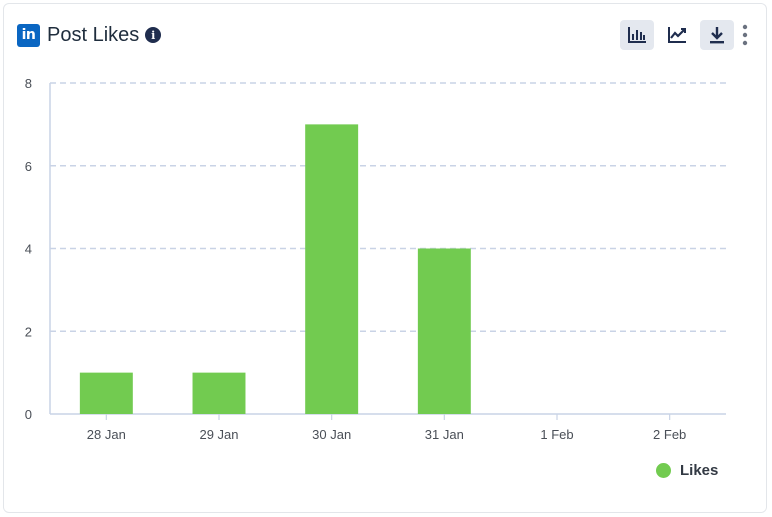 This screenshot has height=517, width=772. What do you see at coordinates (106, 393) in the screenshot?
I see `bar-28-jan` at bounding box center [106, 393].